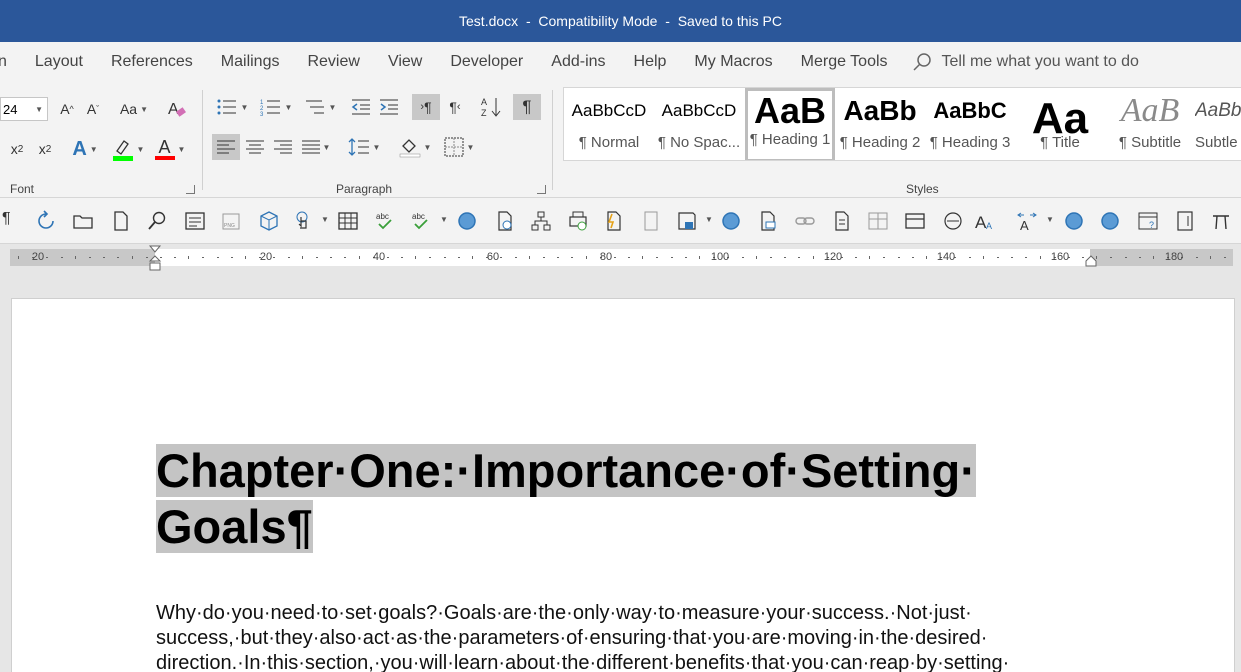 This screenshot has width=1241, height=672. What do you see at coordinates (491, 107) in the screenshot?
I see `sort-button: AZ` at bounding box center [491, 107].